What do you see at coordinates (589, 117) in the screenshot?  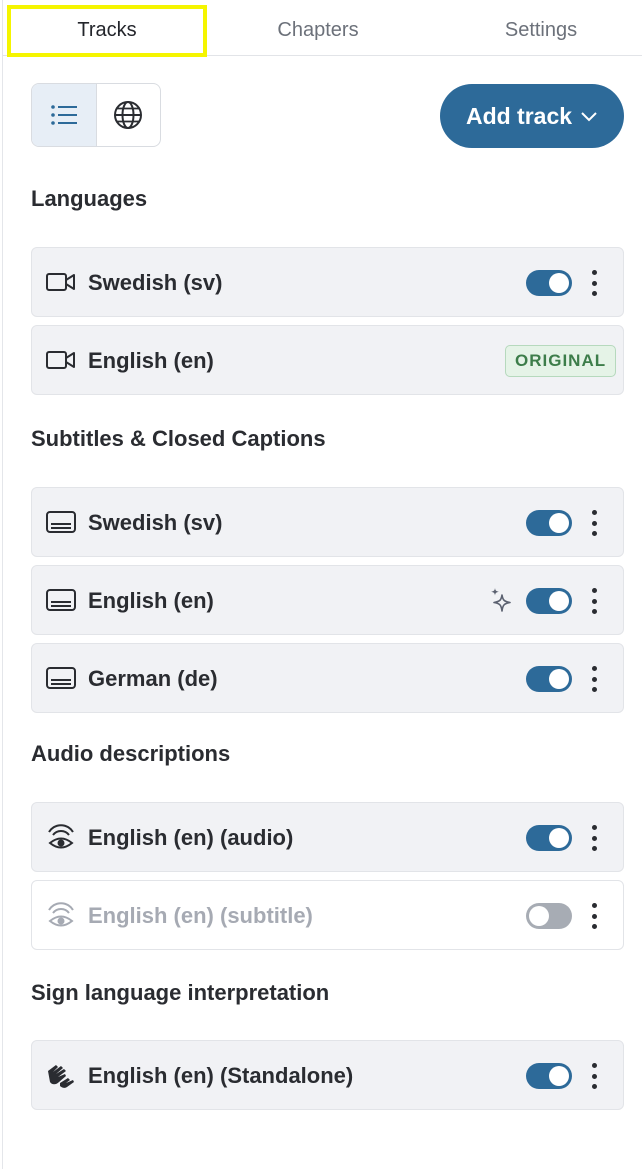 I see `chevron-down-icon` at bounding box center [589, 117].